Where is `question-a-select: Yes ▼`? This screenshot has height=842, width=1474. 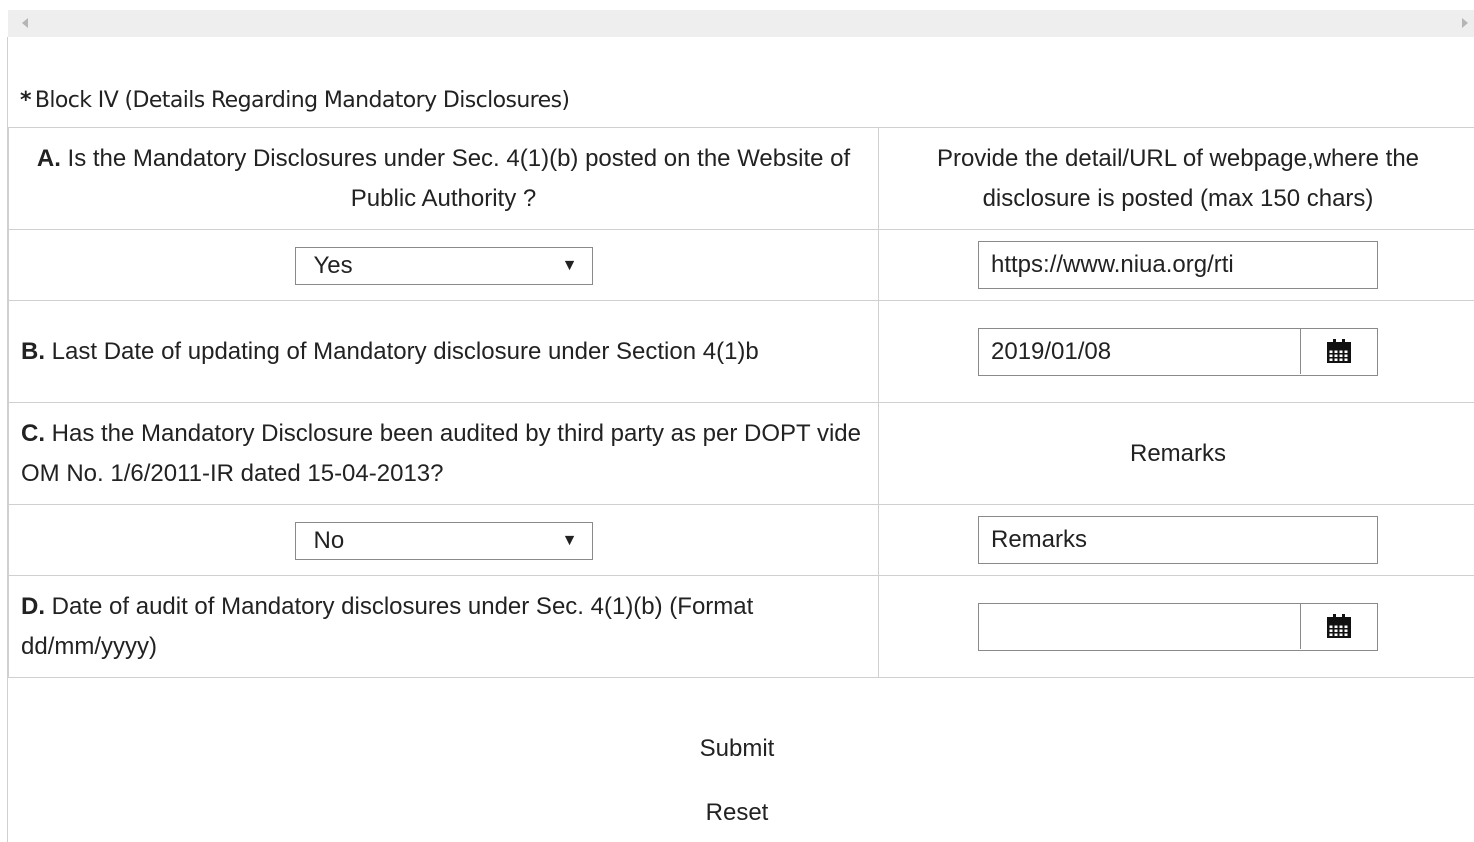 question-a-select: Yes ▼ is located at coordinates (443, 265).